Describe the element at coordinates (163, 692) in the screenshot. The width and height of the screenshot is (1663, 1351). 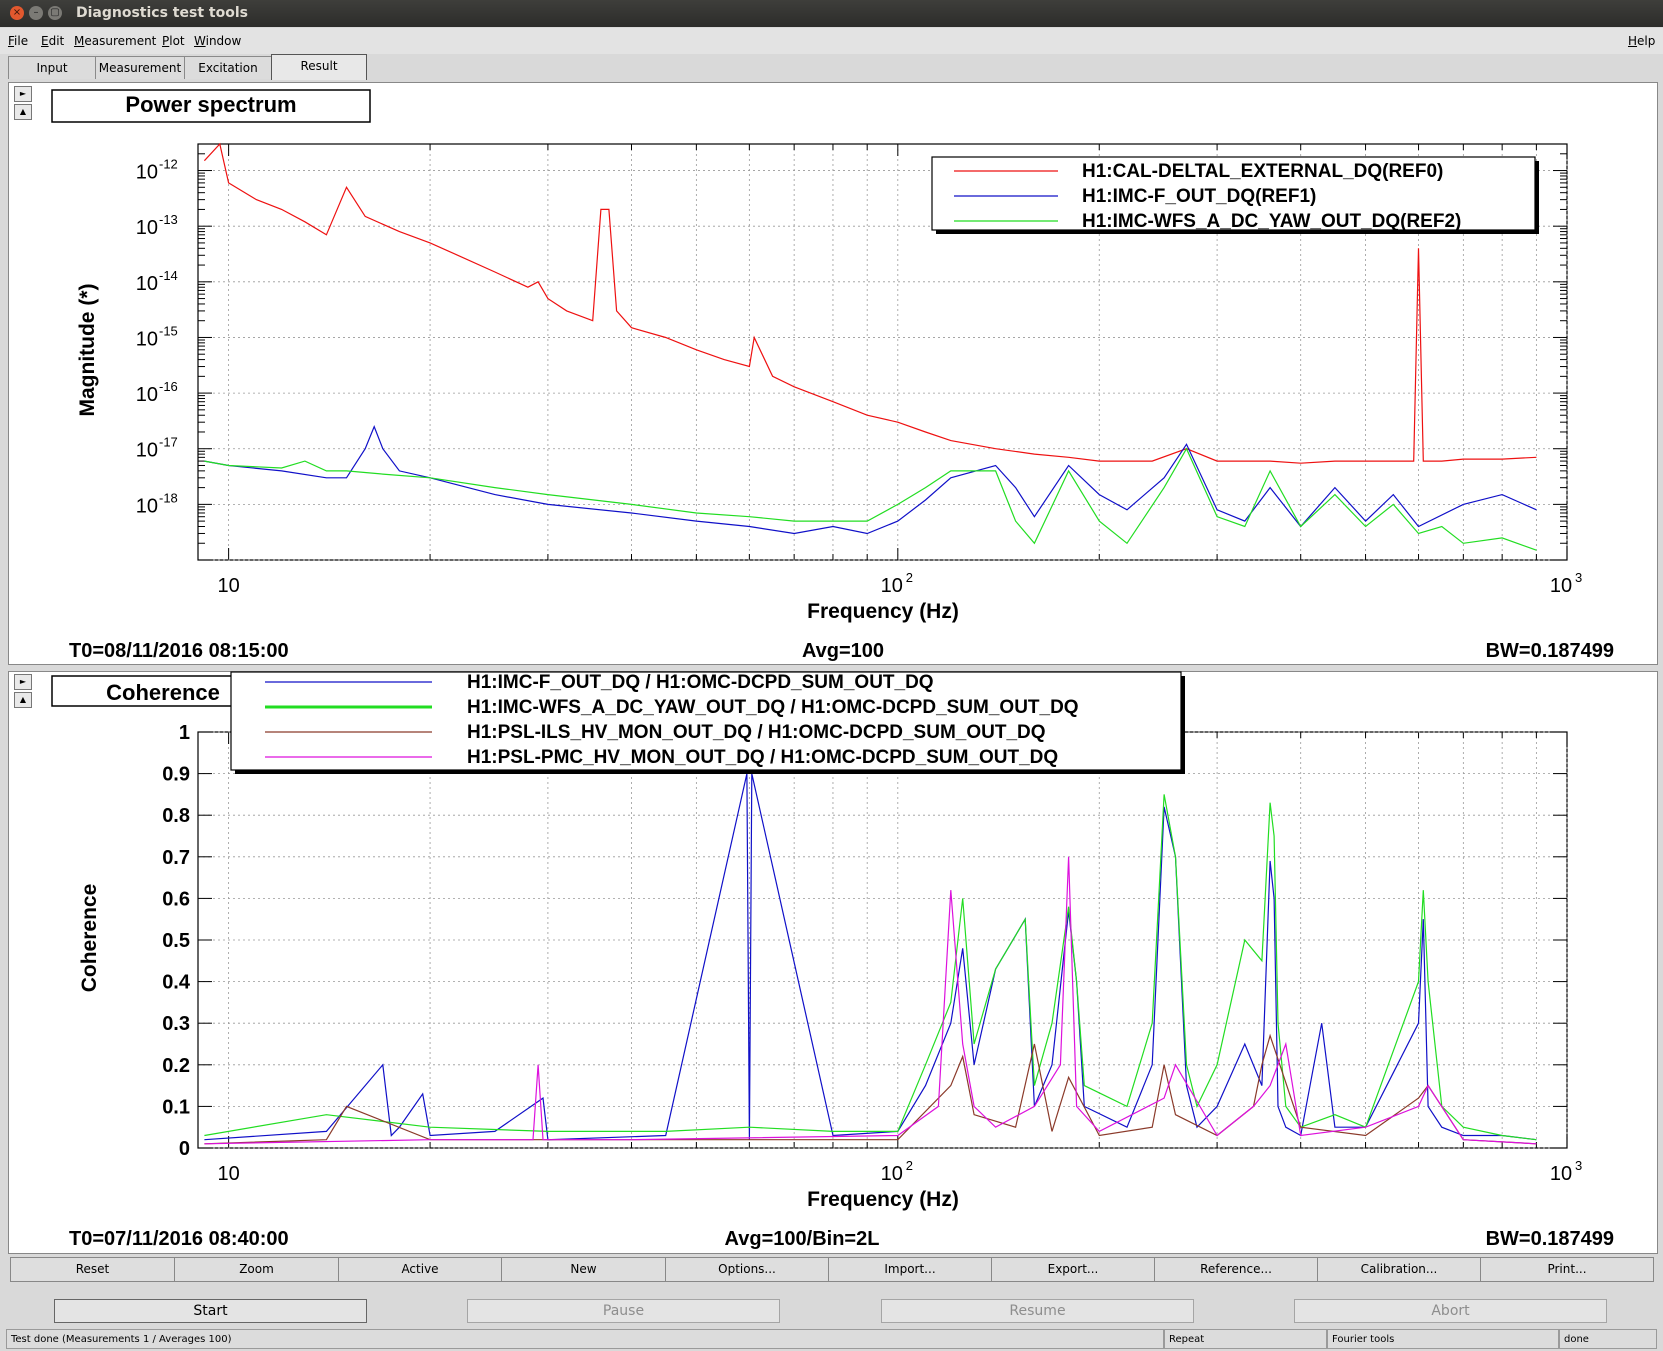
I see `coherence-title: Coherence` at that location.